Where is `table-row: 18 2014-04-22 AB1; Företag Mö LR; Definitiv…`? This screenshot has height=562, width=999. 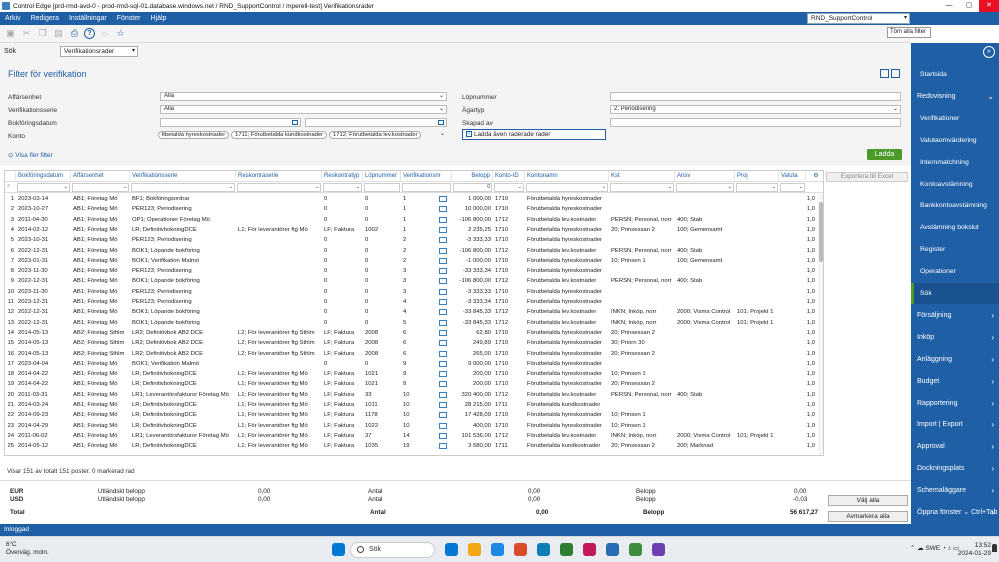 table-row: 18 2014-04-22 AB1; Företag Mö LR; Definitiv… is located at coordinates (411, 374).